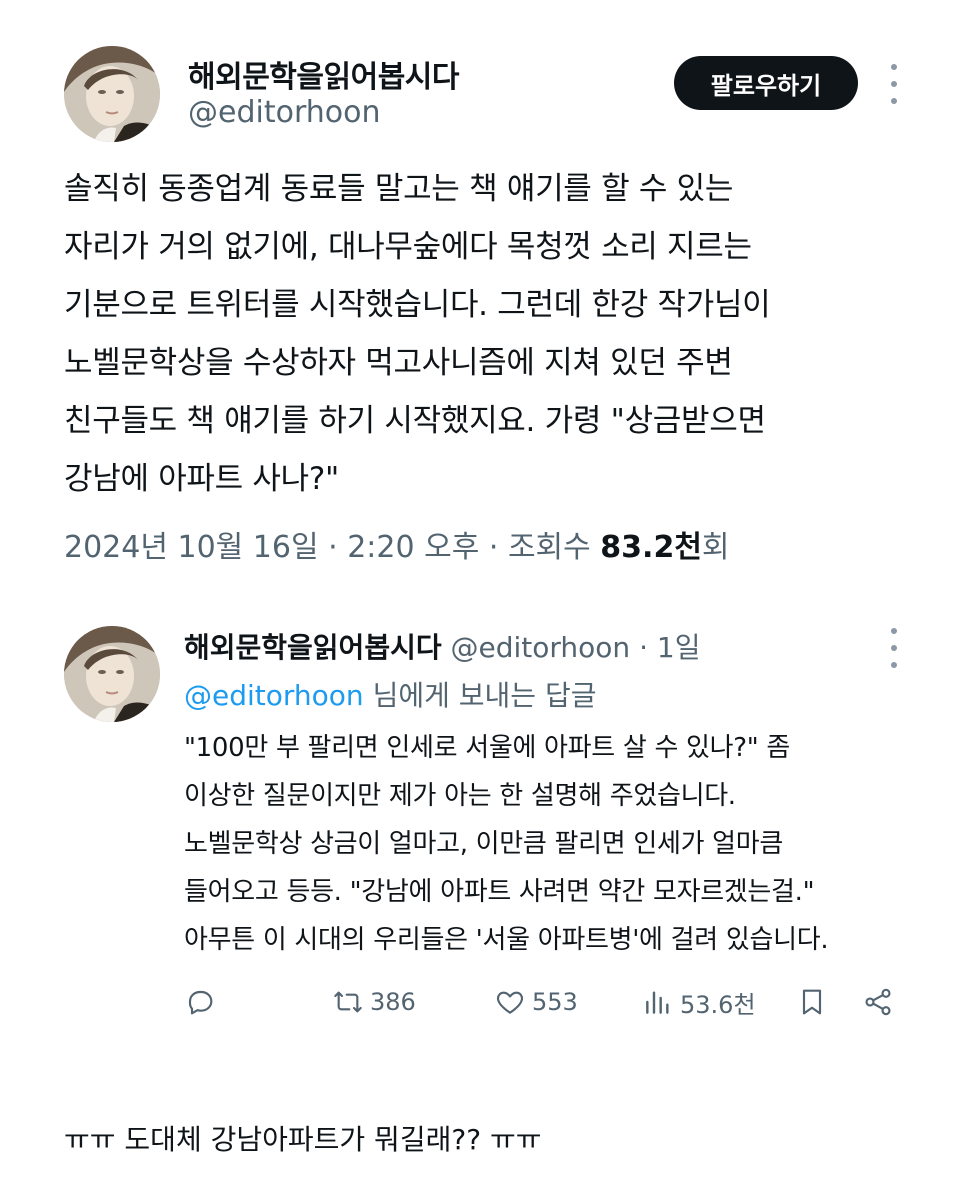 This screenshot has width=966, height=1200. I want to click on retweet-icon, so click(348, 1002).